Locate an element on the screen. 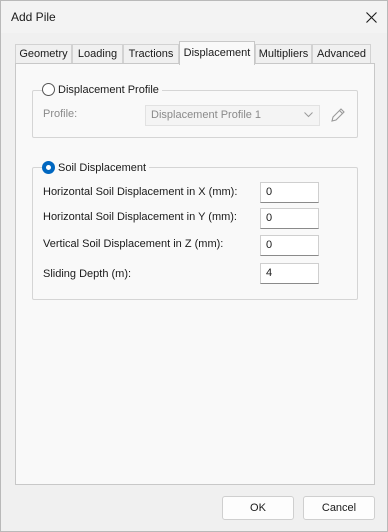 This screenshot has width=388, height=532. displacement-profile-radio: Displacement Profile is located at coordinates (102, 89).